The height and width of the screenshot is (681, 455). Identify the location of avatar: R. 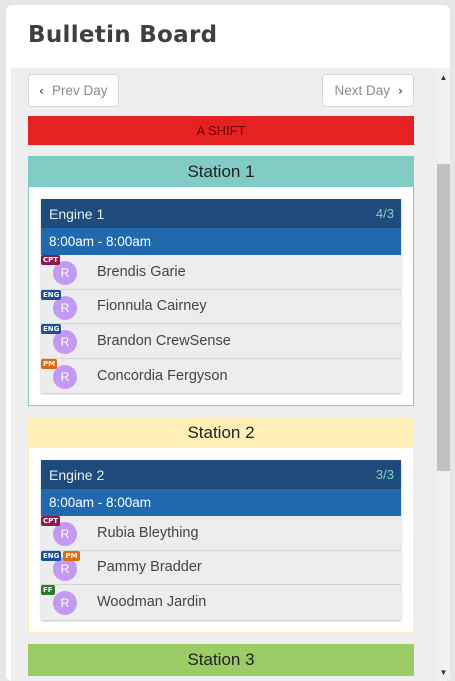
(65, 603).